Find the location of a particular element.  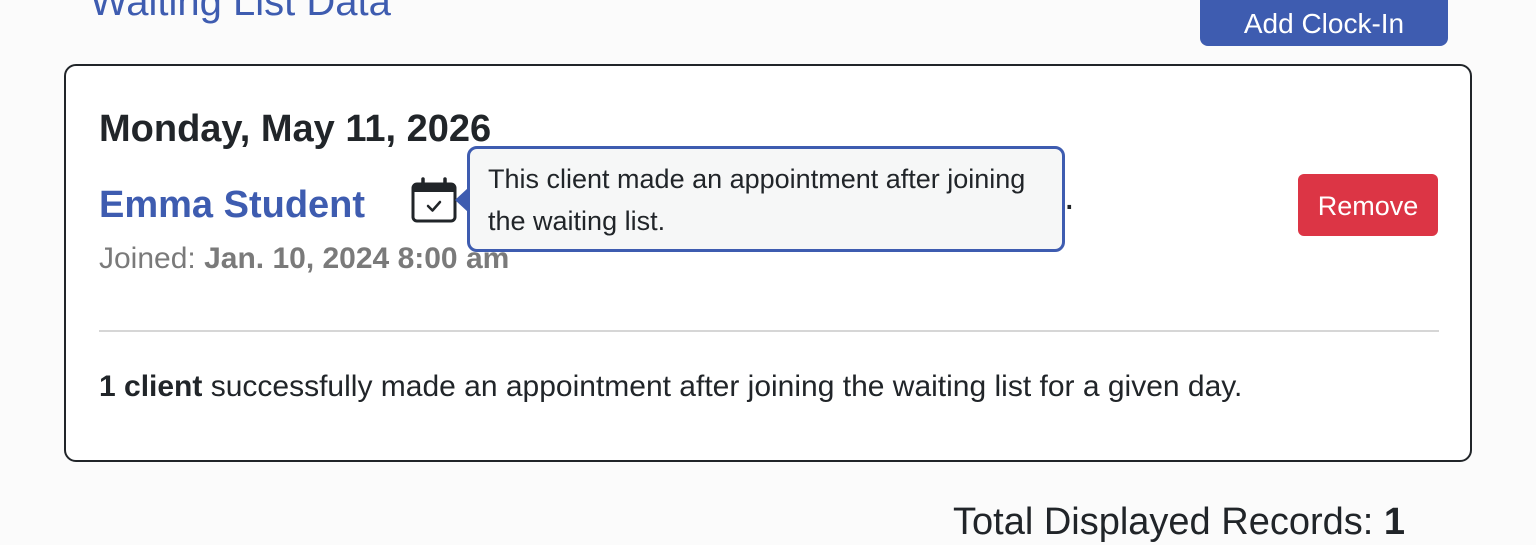

joined-info: Joined: Jan. 10, 2024 8:00 am is located at coordinates (304, 259).